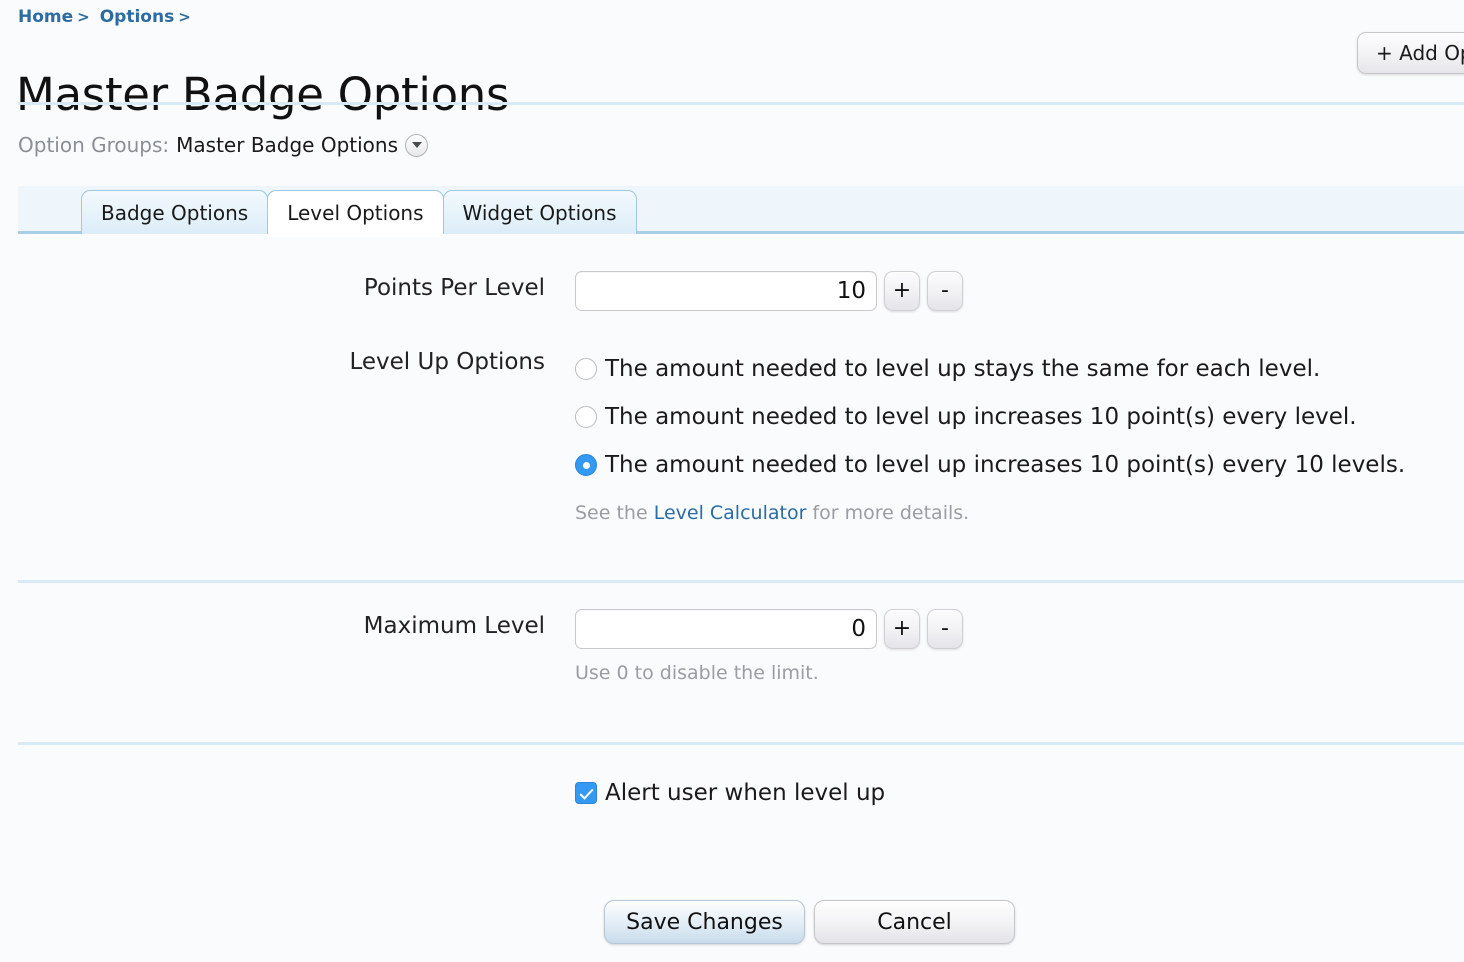 The width and height of the screenshot is (1464, 962). I want to click on maximum-level-hint: Use 0 to disable the limit., so click(697, 673).